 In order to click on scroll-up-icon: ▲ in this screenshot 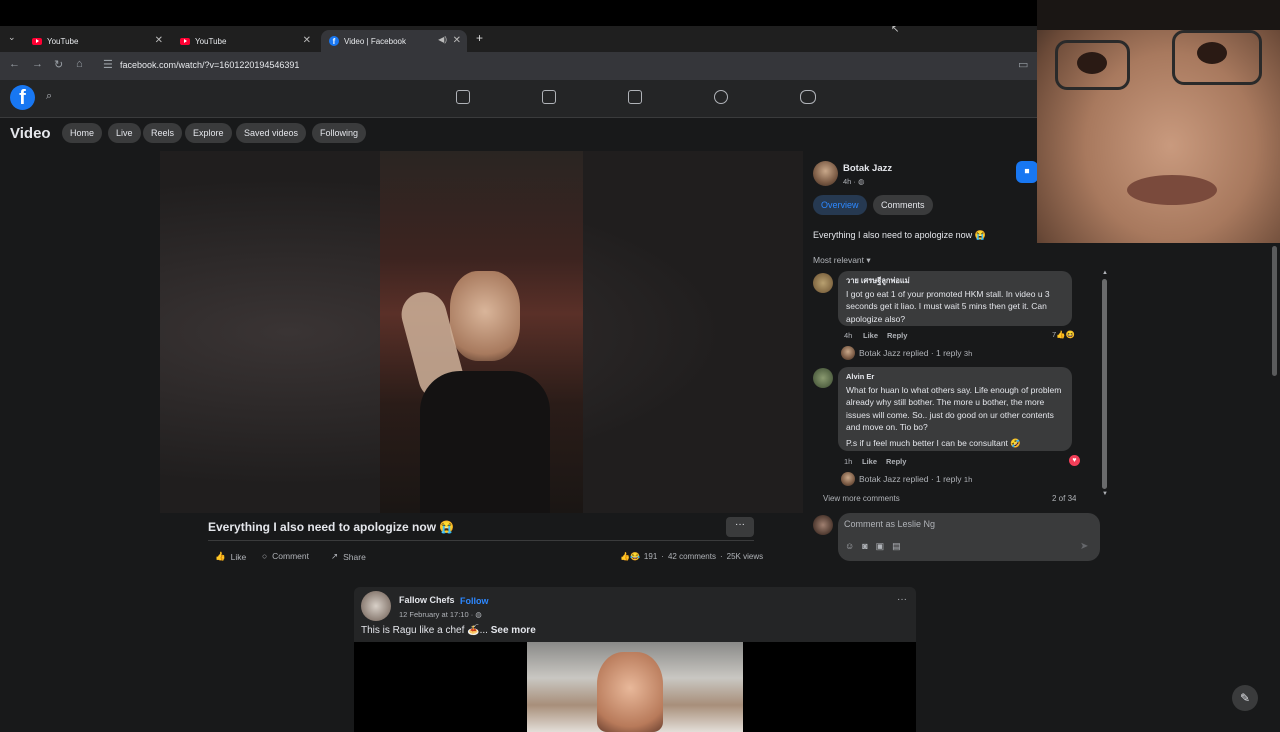, I will do `click(1105, 273)`.